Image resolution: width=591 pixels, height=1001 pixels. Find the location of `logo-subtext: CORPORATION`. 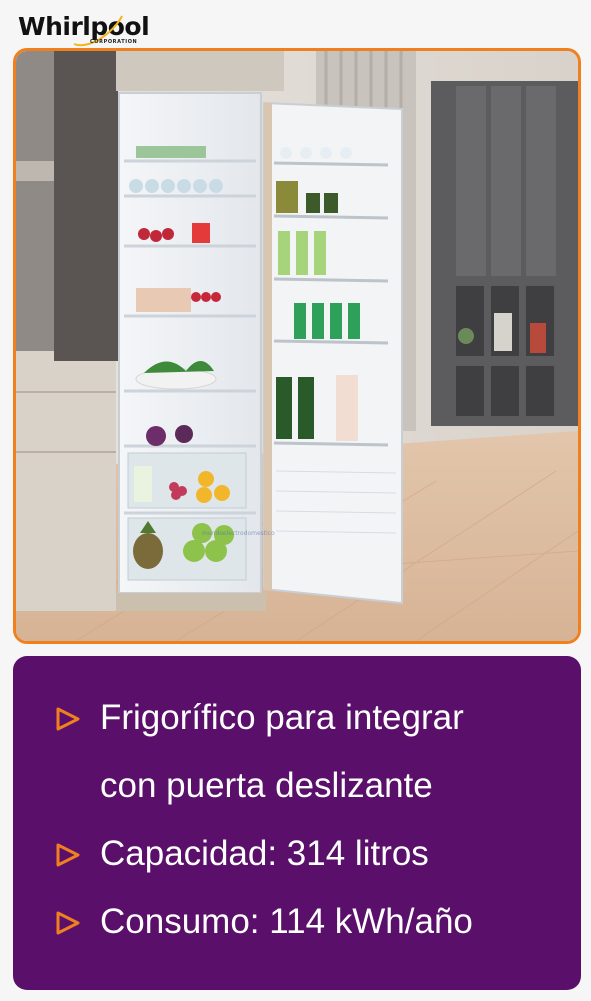

logo-subtext: CORPORATION is located at coordinates (114, 42).